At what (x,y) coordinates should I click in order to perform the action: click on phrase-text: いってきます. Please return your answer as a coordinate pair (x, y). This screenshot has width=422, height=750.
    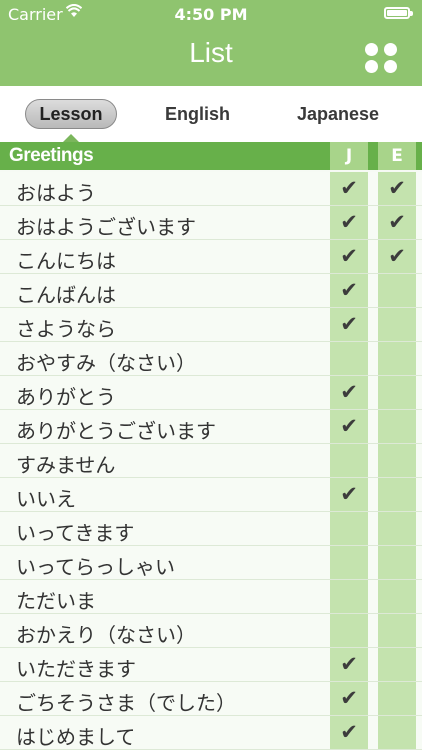
    Looking at the image, I should click on (75, 533).